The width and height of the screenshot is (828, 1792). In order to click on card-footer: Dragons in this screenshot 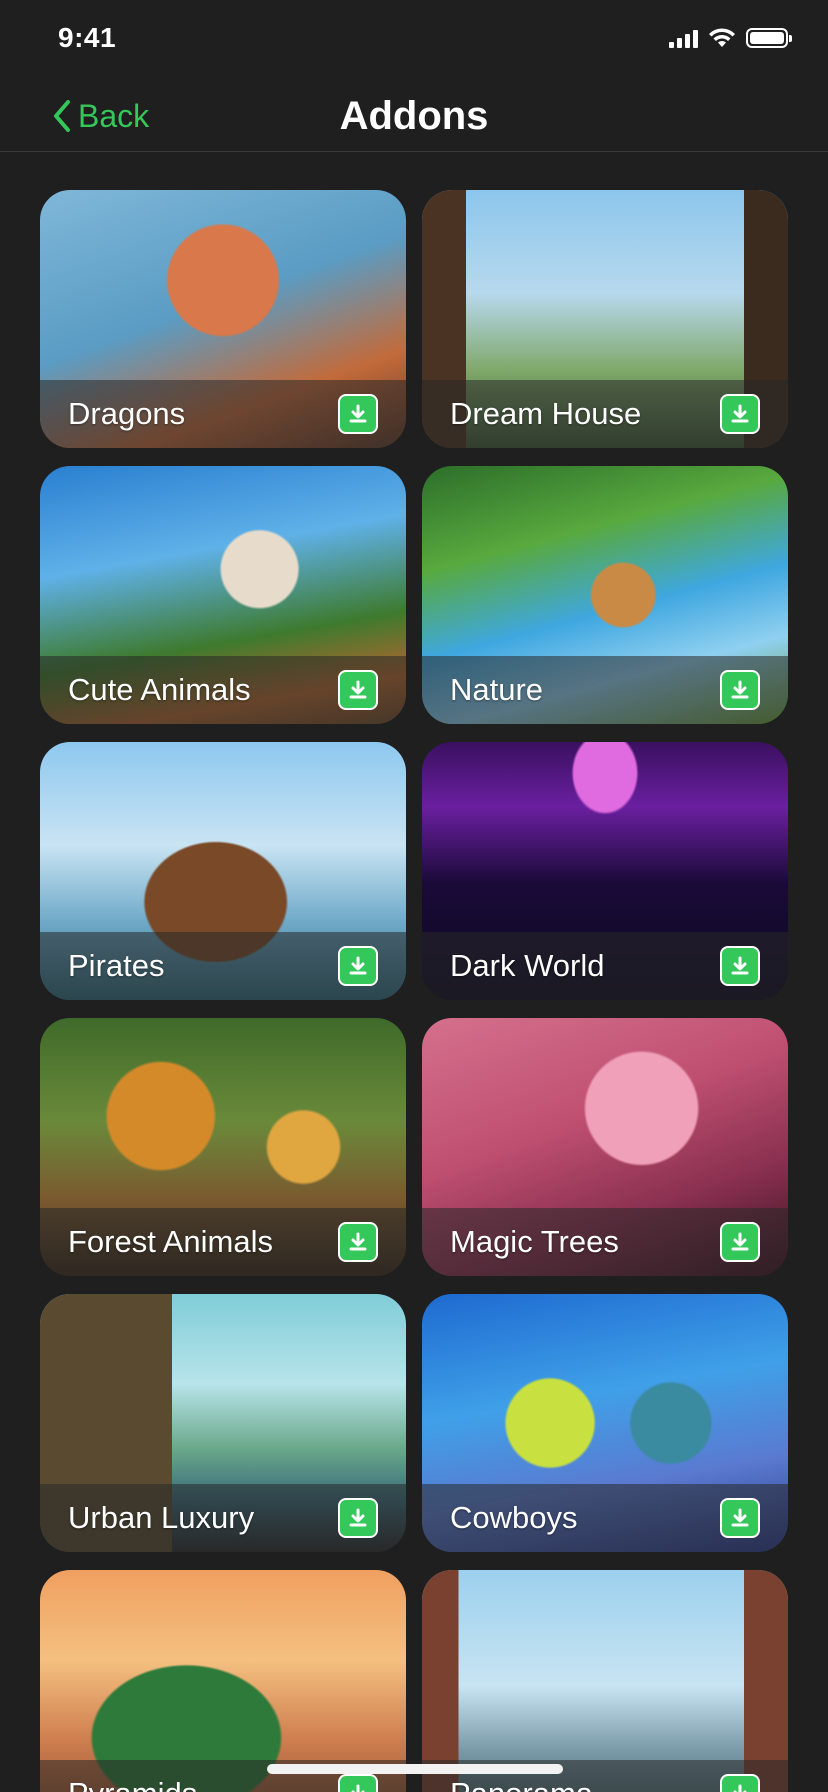, I will do `click(223, 414)`.